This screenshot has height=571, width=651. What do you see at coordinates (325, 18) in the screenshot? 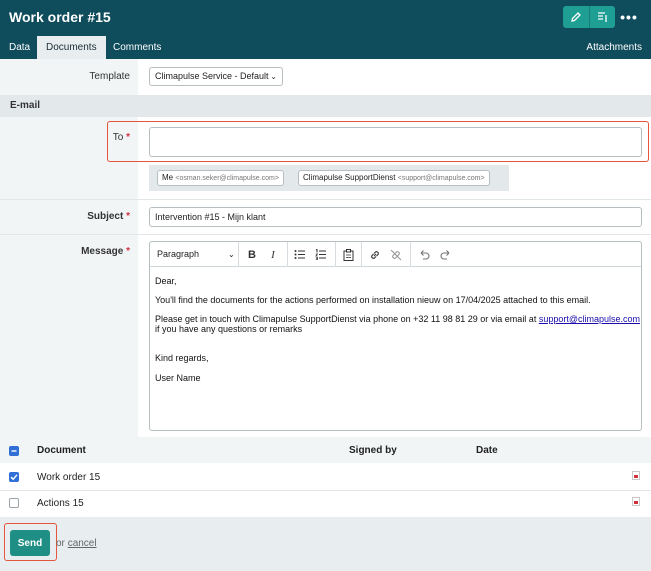
I see `app-header: Work order #15 •••` at bounding box center [325, 18].